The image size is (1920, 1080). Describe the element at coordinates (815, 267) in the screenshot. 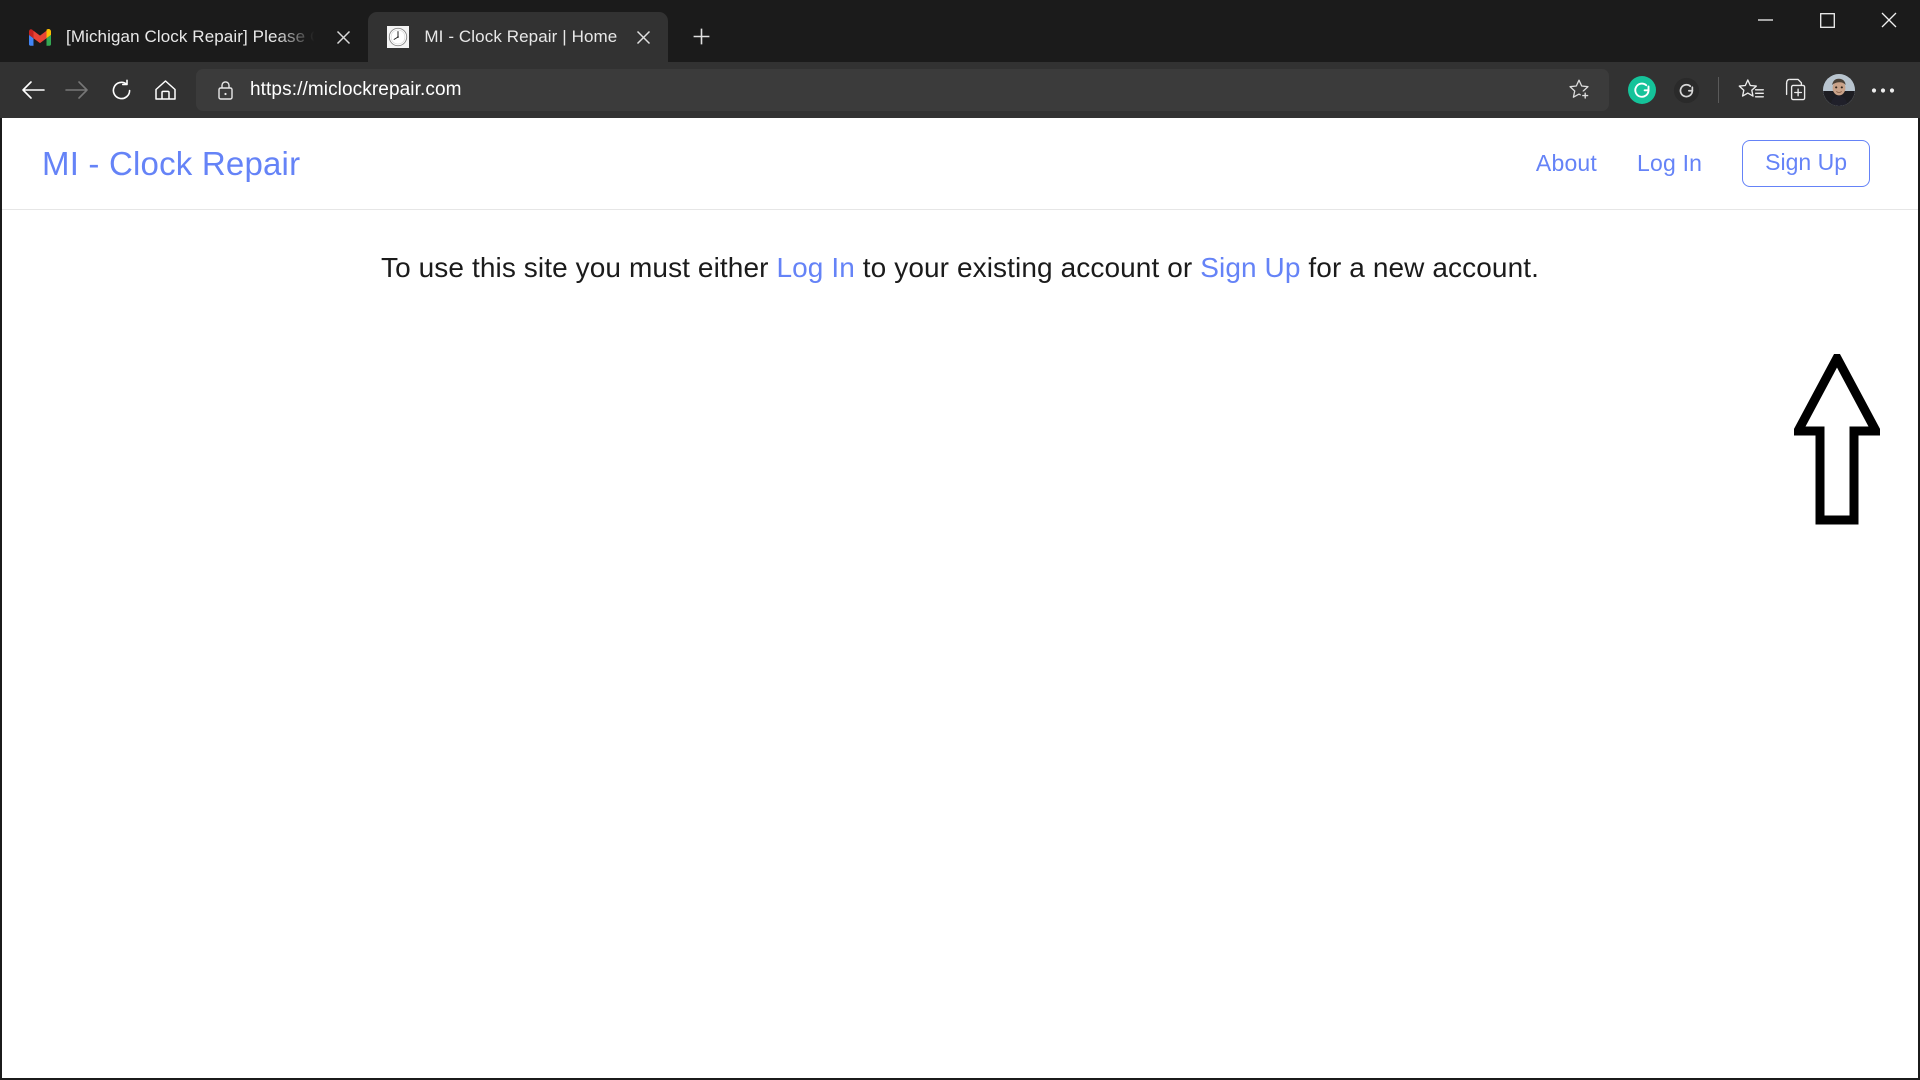

I see `message-link-log-in: Log In` at that location.